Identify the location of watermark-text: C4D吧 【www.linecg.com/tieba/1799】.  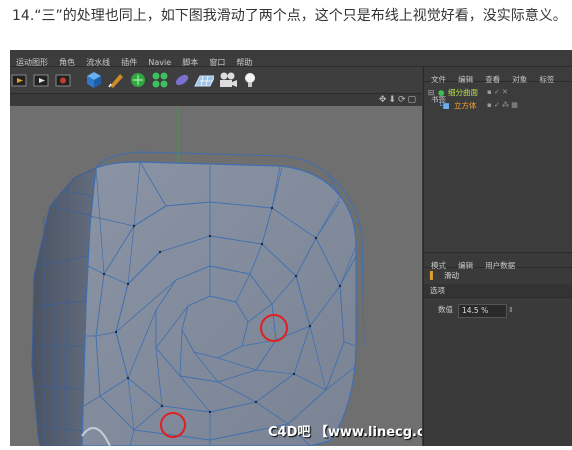
(345, 432).